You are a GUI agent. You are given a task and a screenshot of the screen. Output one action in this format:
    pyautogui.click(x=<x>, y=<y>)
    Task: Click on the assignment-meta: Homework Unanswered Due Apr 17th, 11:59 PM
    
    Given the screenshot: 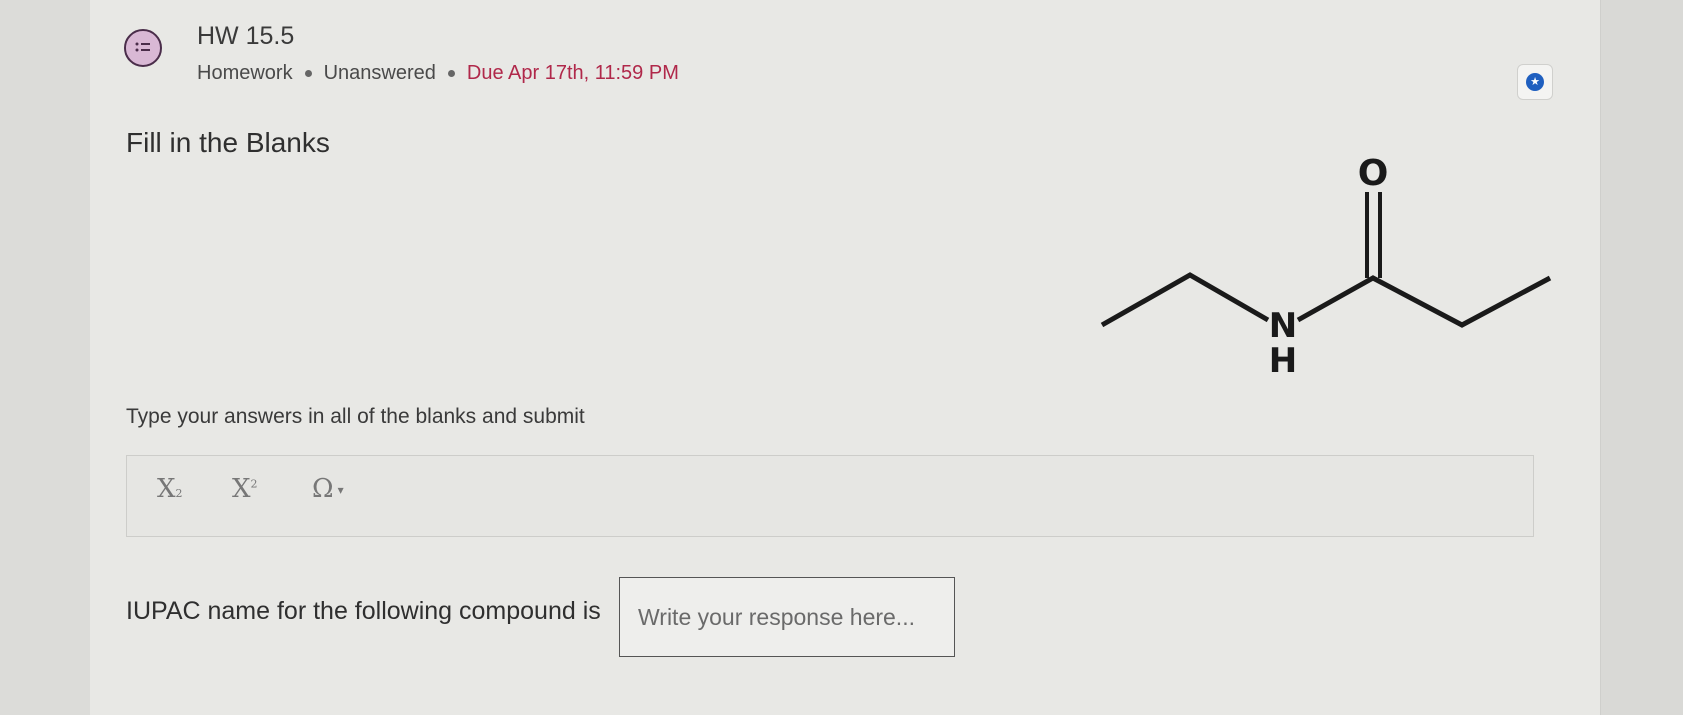 What is the action you would take?
    pyautogui.click(x=438, y=73)
    